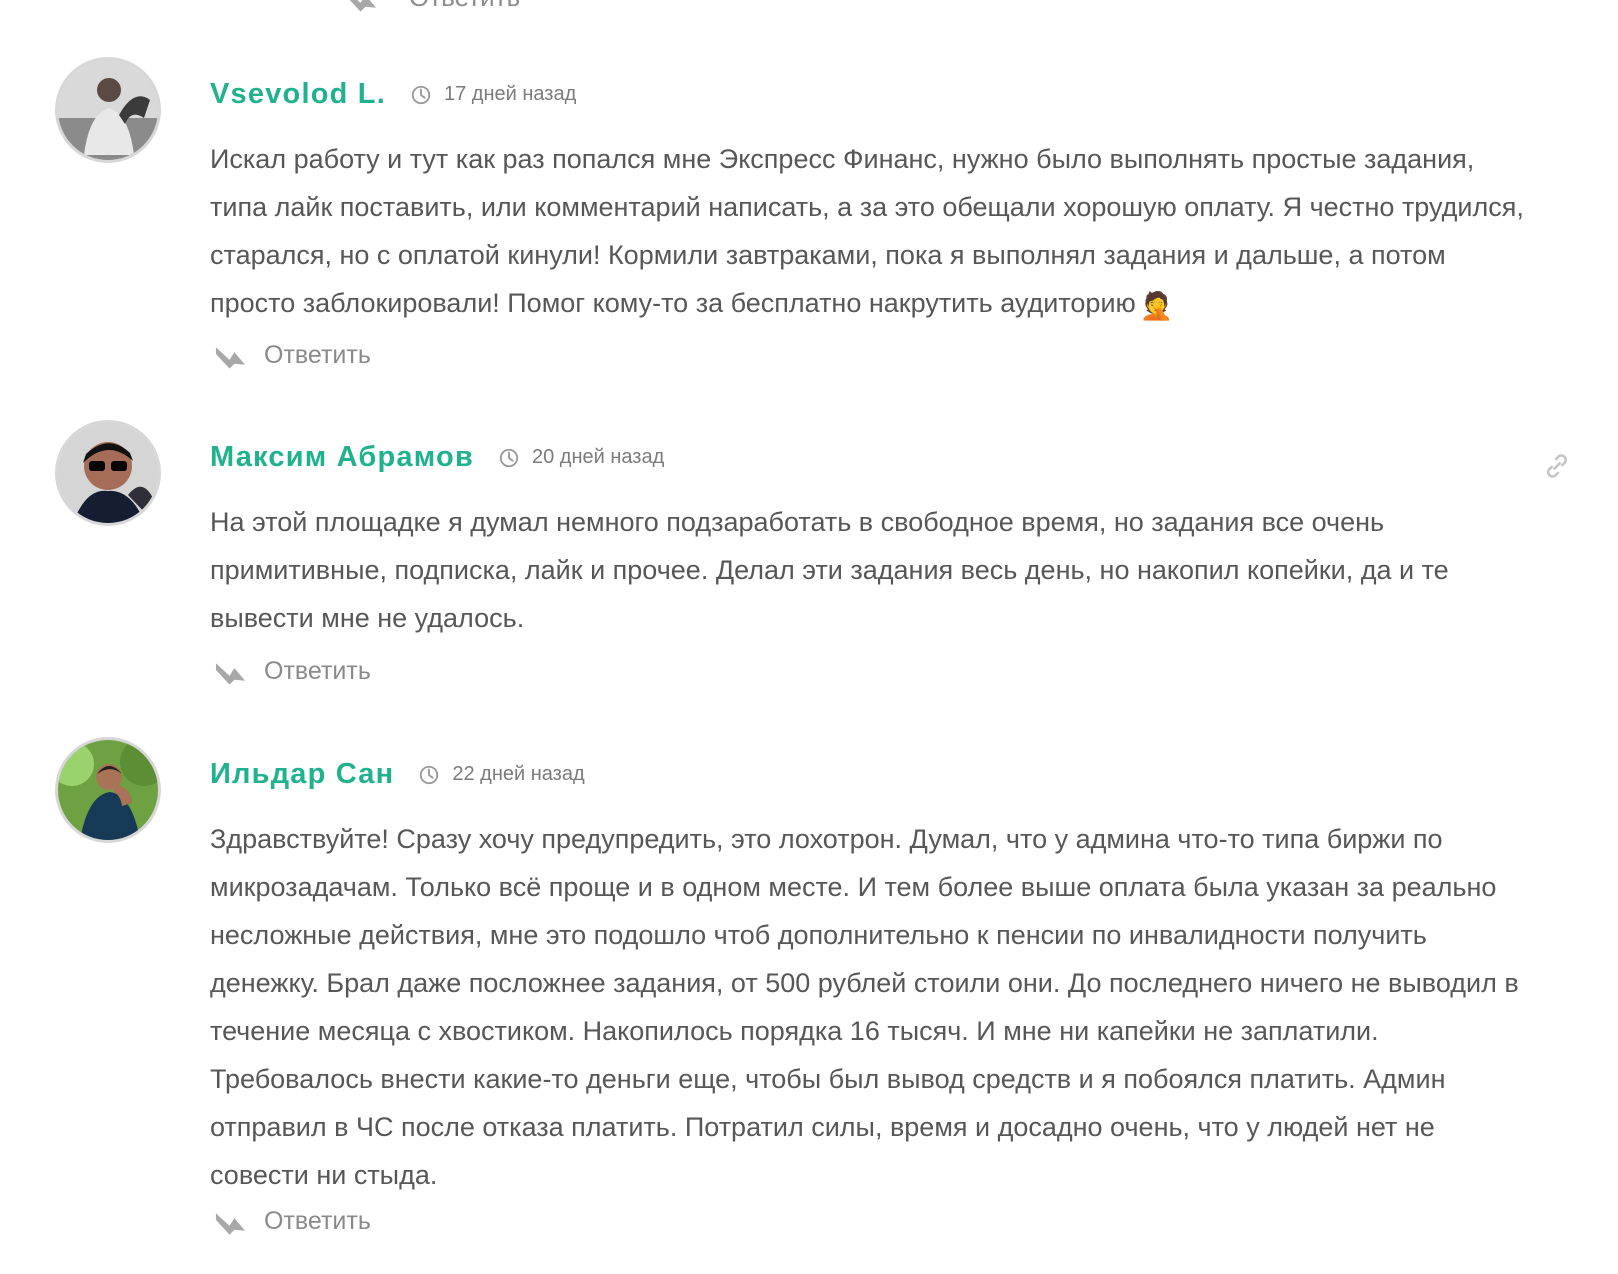 Image resolution: width=1618 pixels, height=1274 pixels. I want to click on avatar-maksim, so click(108, 473).